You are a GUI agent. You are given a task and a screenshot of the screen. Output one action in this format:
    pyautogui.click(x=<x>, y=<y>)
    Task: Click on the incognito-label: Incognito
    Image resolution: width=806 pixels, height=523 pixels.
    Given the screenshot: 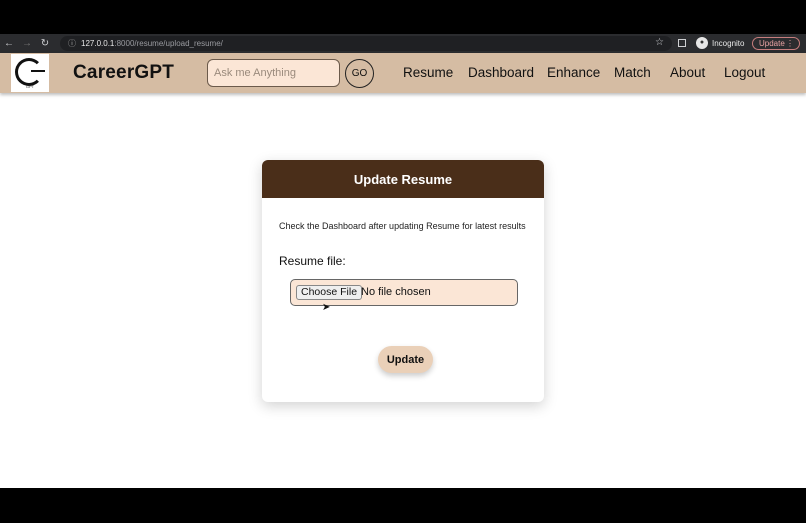 What is the action you would take?
    pyautogui.click(x=728, y=43)
    